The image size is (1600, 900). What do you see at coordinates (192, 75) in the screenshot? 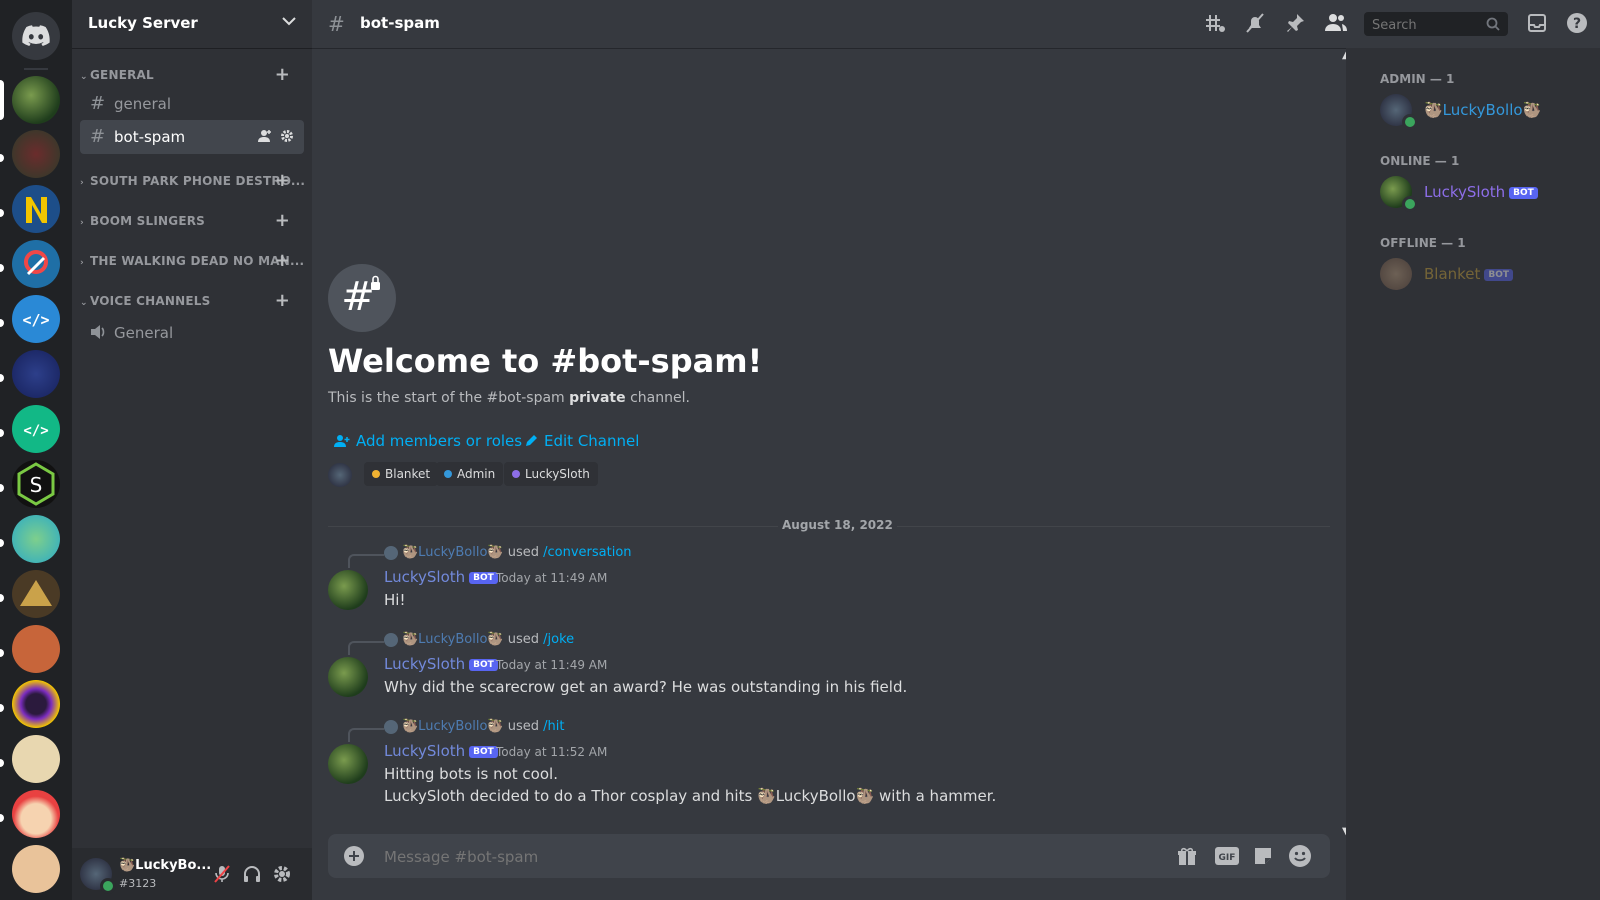
I see `category-general: ⌄ GENERAL +` at bounding box center [192, 75].